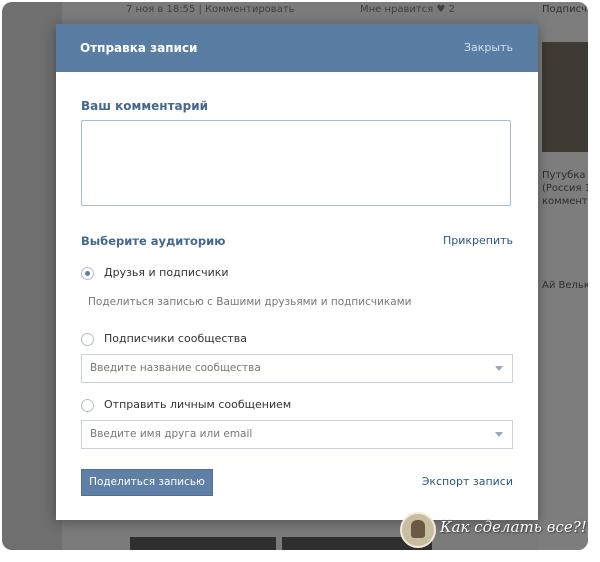 The height and width of the screenshot is (562, 600). I want to click on dialog-title: Отправка записи, so click(139, 48).